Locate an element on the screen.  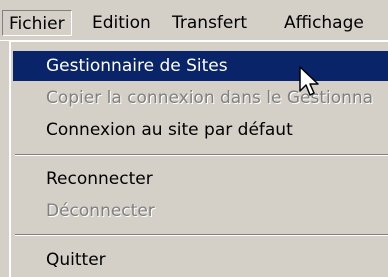
menu-item-default-connect: Connexion au site par défaut is located at coordinates (200, 130).